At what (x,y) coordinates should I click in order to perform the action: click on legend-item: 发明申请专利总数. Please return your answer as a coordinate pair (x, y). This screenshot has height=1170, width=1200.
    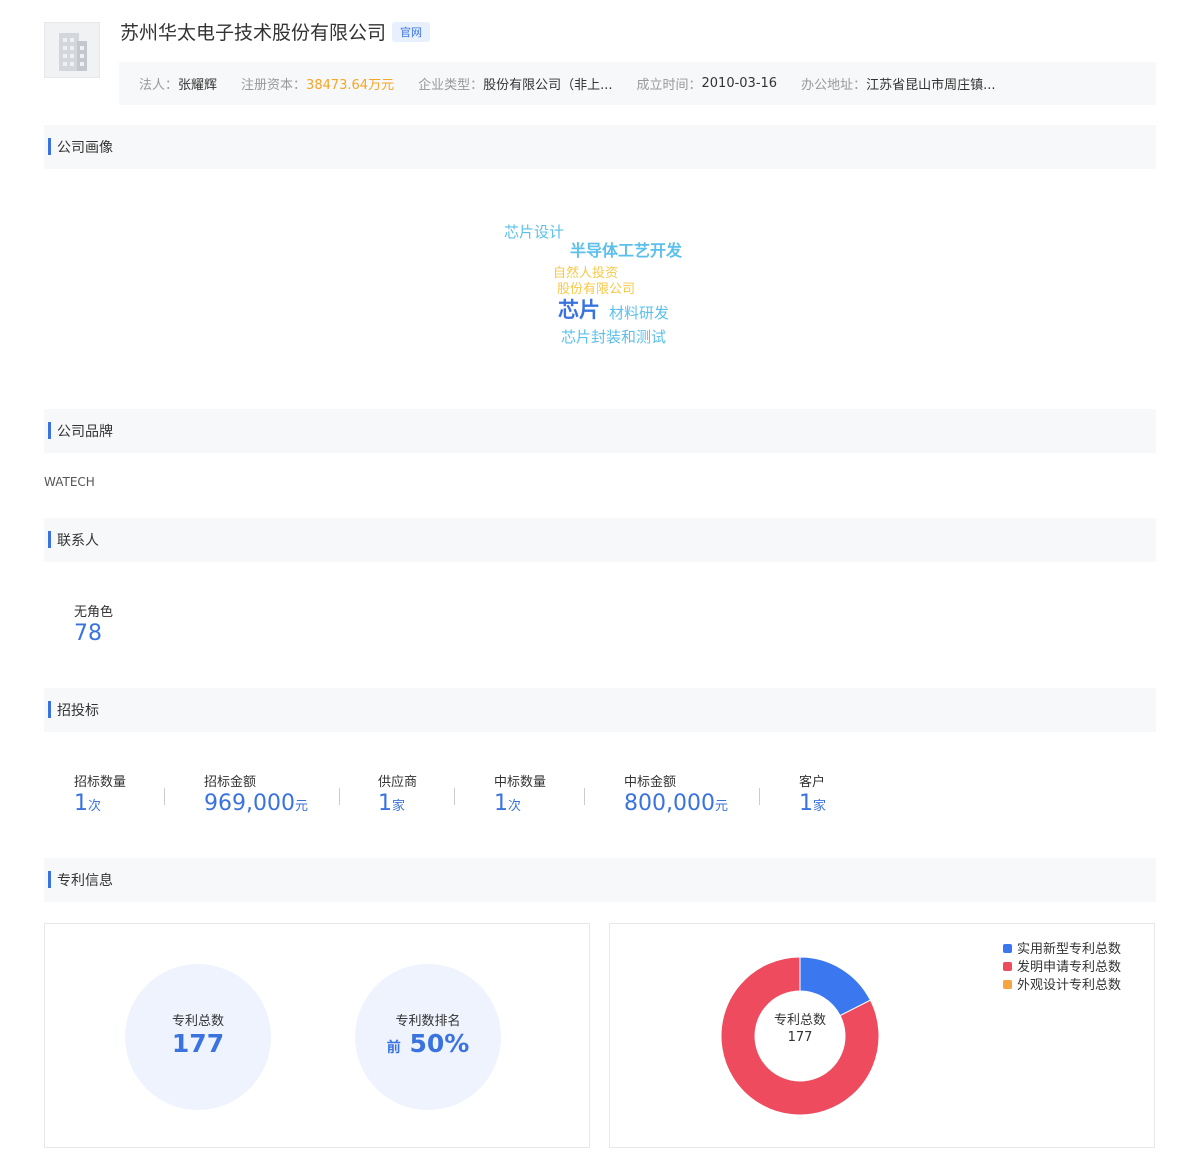
    Looking at the image, I should click on (1062, 968).